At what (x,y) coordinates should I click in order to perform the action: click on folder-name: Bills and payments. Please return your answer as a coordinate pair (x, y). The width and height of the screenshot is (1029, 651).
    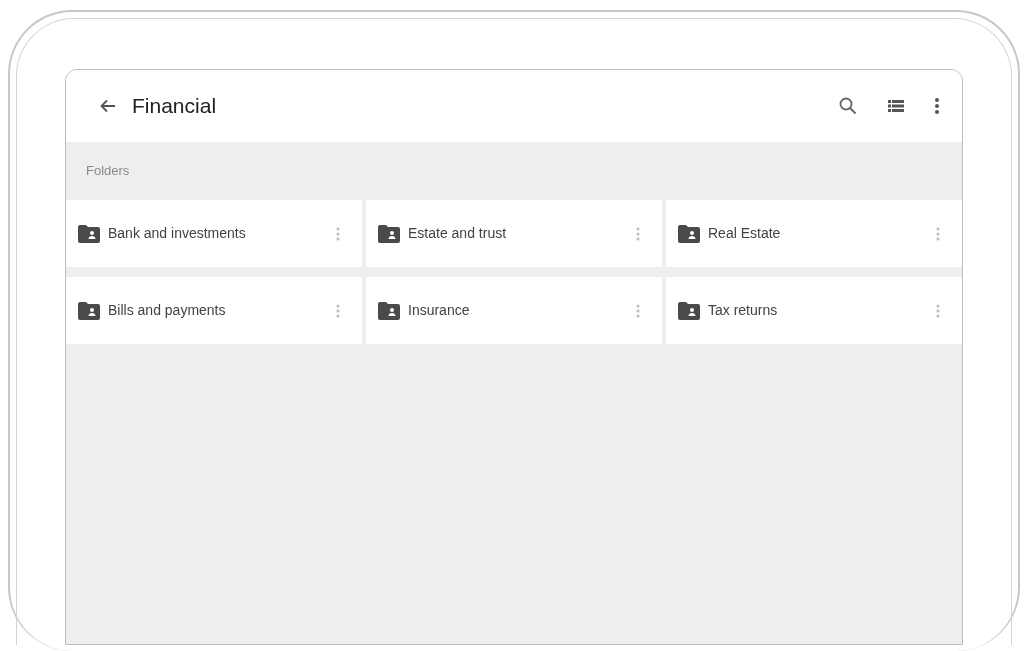
    Looking at the image, I should click on (167, 310).